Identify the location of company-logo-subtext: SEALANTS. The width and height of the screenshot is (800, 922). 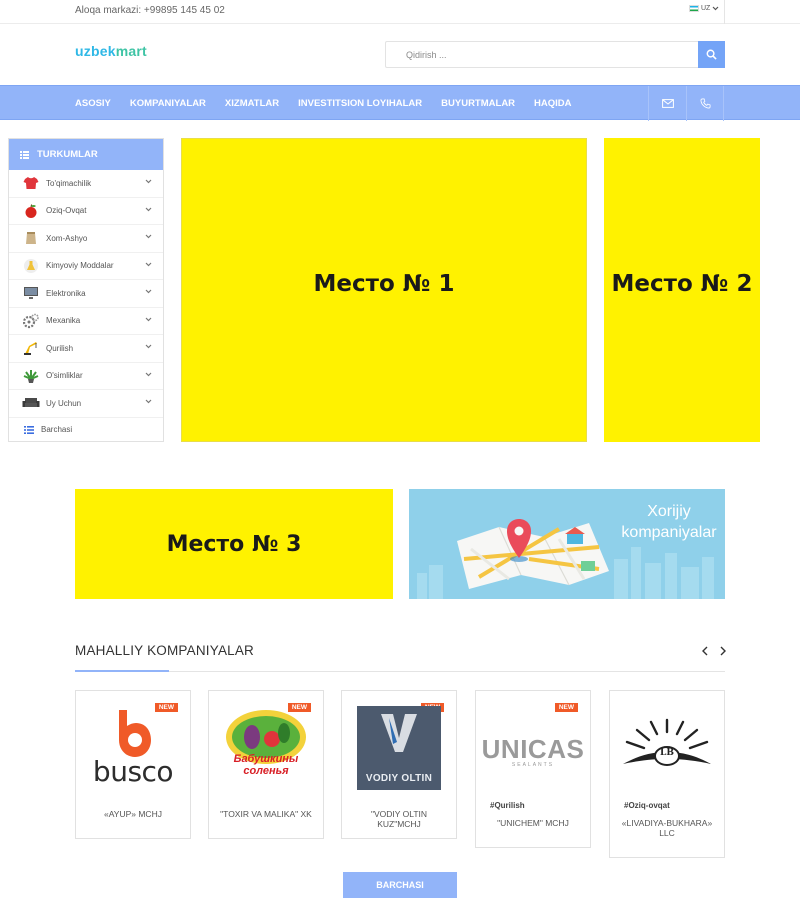
(533, 765).